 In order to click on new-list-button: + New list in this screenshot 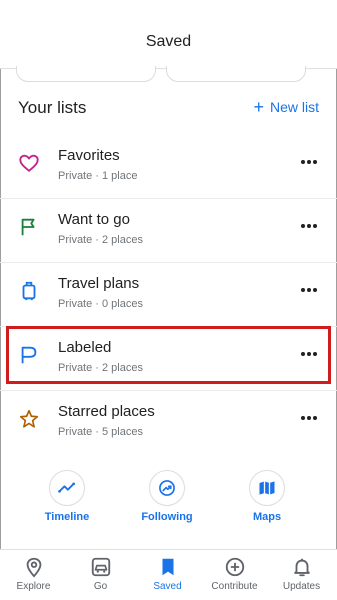, I will do `click(286, 107)`.